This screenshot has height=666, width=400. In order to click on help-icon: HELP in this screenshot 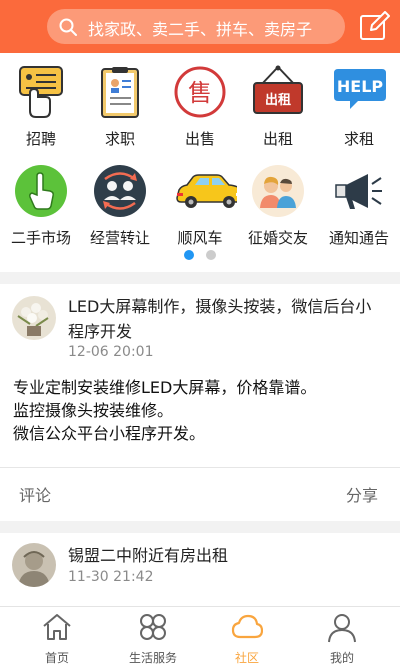, I will do `click(360, 89)`.